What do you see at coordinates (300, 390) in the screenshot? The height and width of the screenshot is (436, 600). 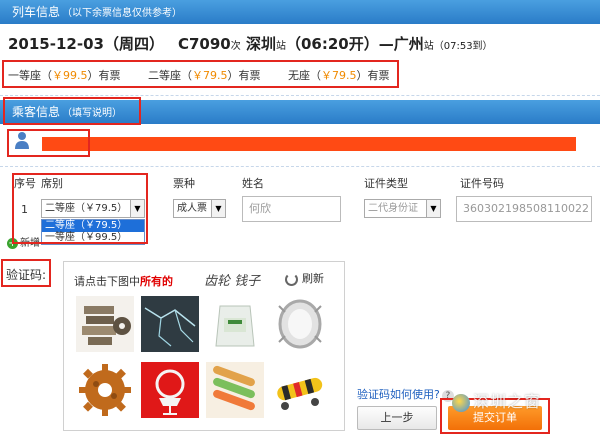 I see `captcha-tile-striped-toy` at bounding box center [300, 390].